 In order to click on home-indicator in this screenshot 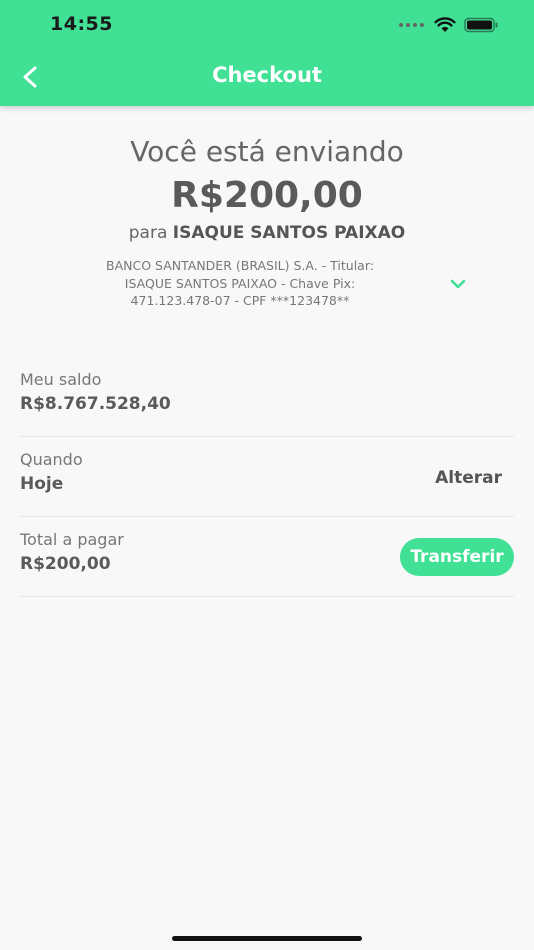, I will do `click(267, 938)`.